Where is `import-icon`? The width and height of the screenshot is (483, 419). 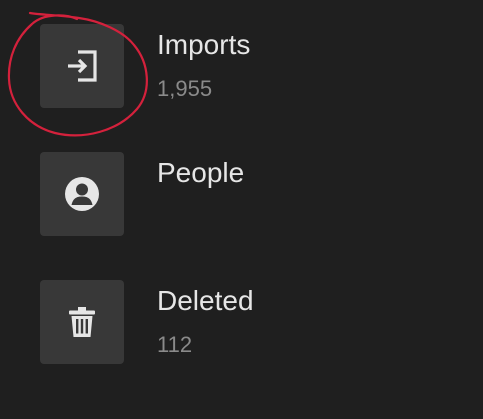
import-icon is located at coordinates (82, 66).